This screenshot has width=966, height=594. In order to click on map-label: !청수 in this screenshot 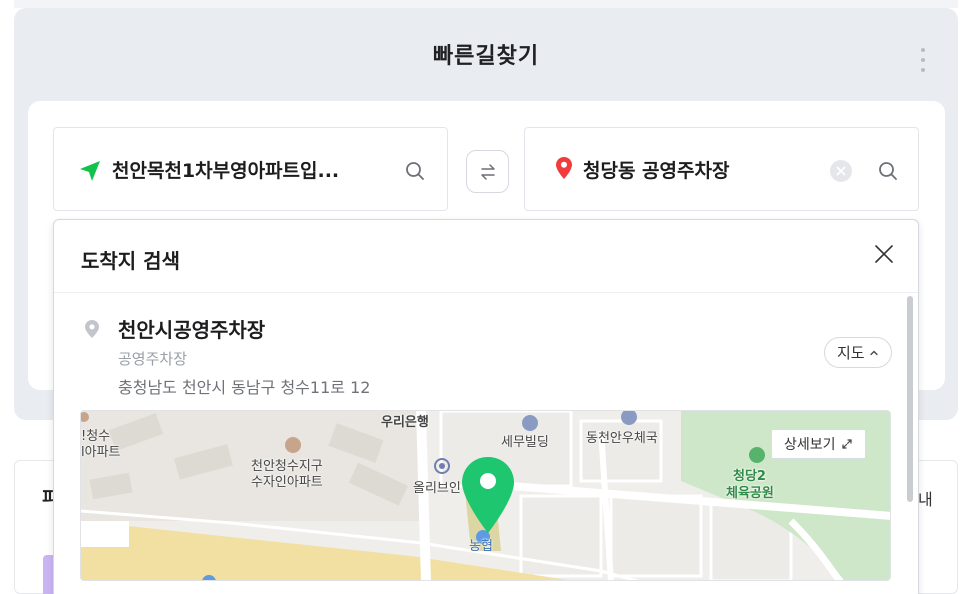, I will do `click(96, 436)`.